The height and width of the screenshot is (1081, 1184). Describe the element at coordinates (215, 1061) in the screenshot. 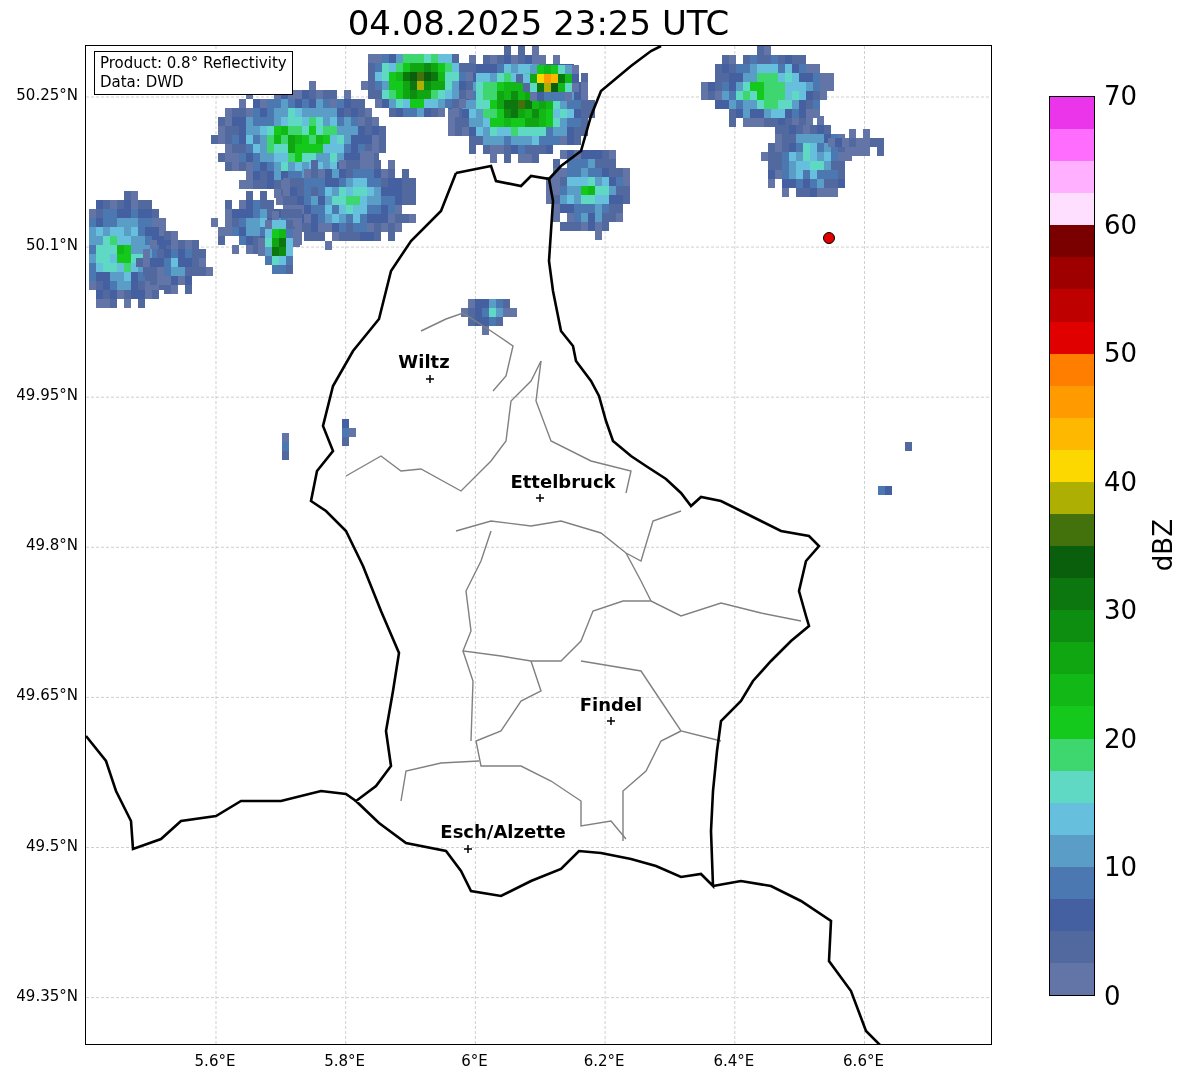

I see `longitude-label: 5.6°E` at that location.